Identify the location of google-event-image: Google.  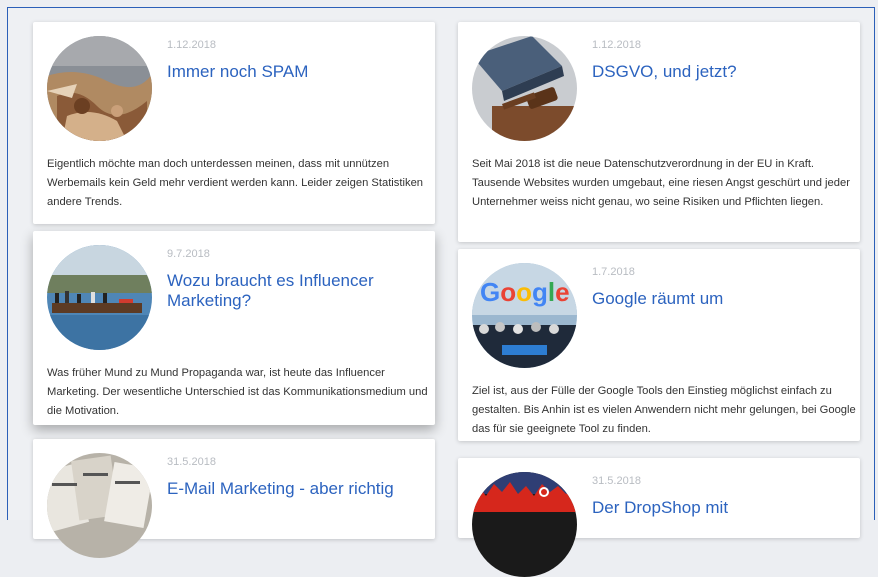
(524, 315).